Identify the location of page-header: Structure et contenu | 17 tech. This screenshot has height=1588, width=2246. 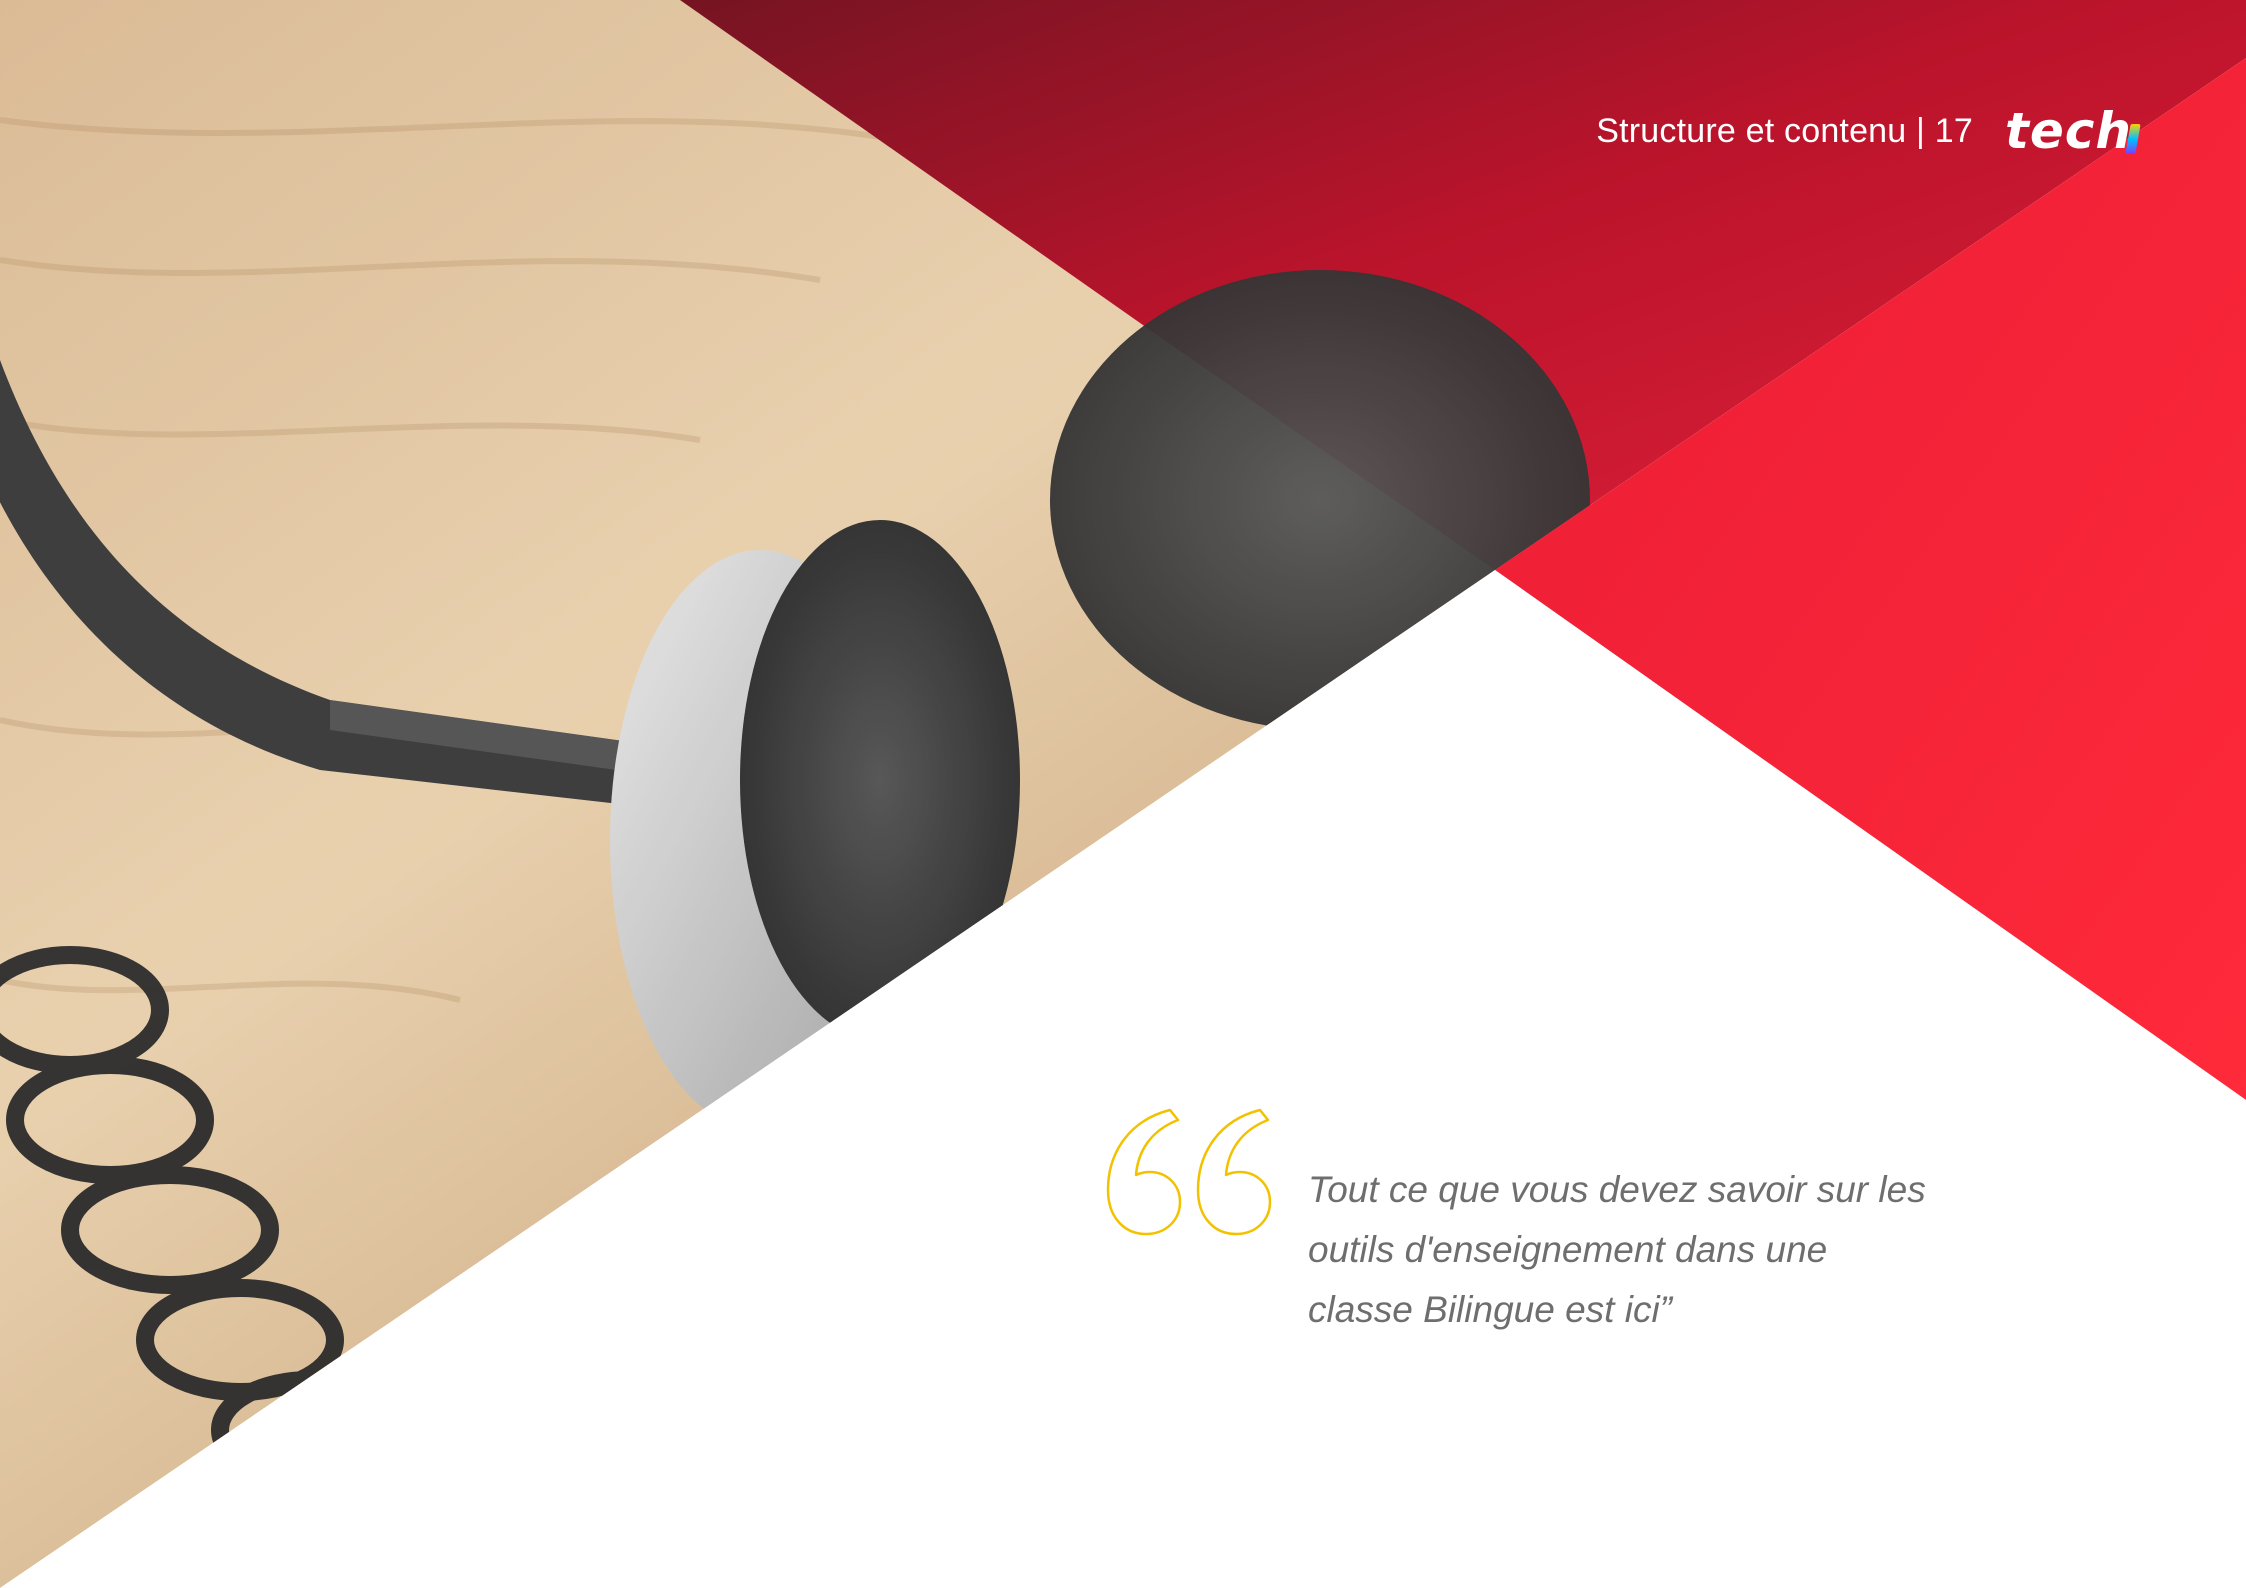
(1868, 131).